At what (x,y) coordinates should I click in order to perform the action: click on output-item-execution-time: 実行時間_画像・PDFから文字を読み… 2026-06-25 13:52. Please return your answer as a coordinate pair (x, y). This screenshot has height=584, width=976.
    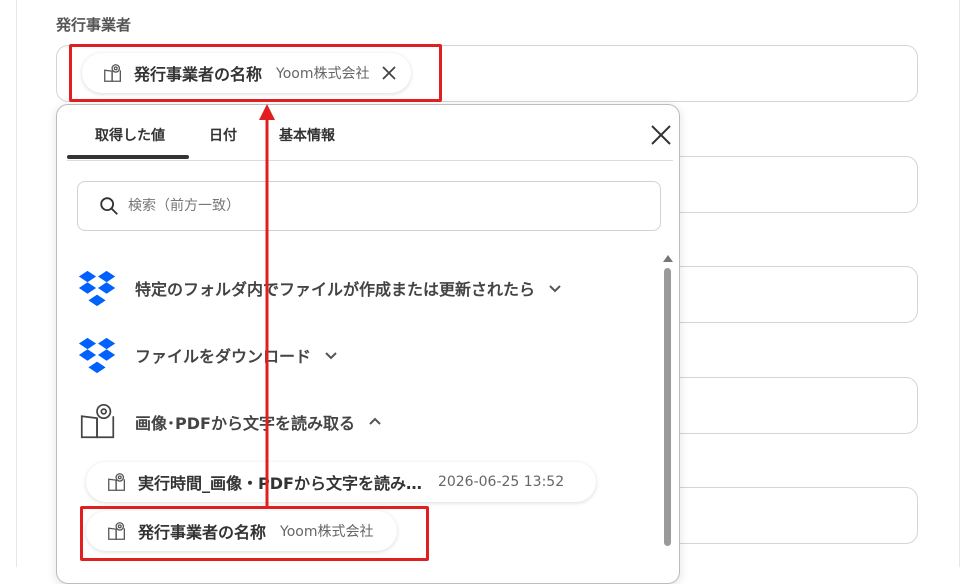
    Looking at the image, I should click on (341, 482).